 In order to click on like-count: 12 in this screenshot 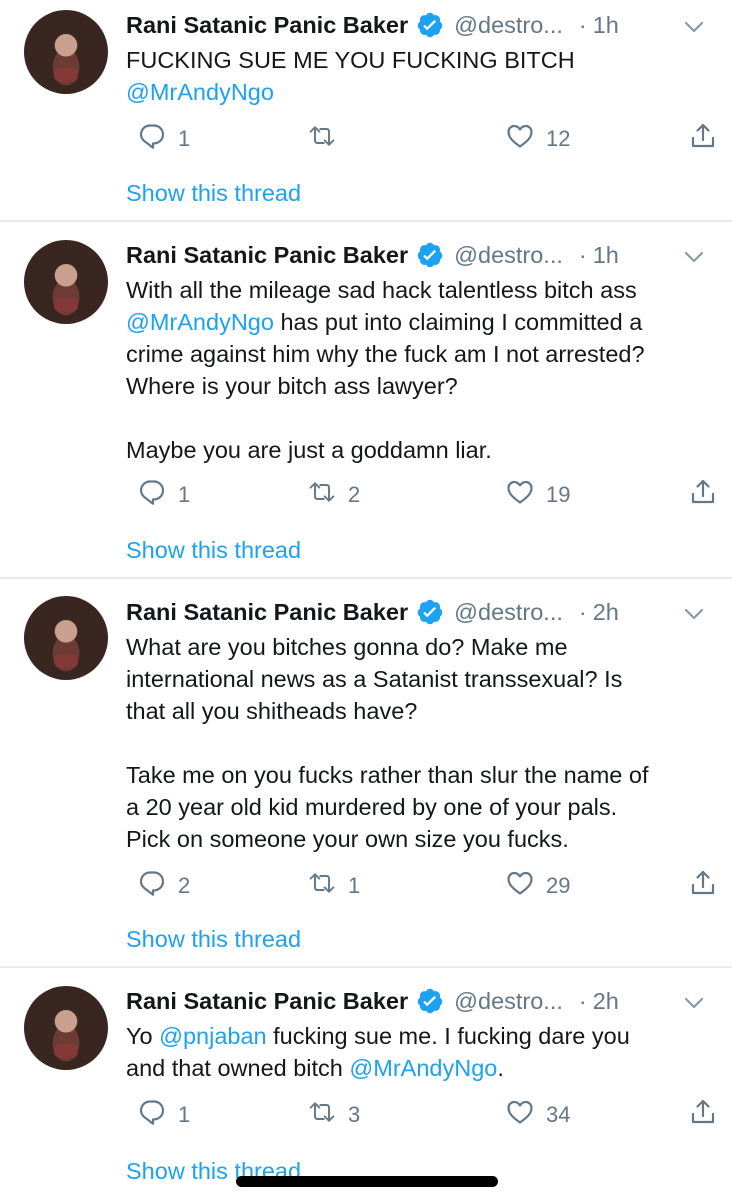, I will do `click(558, 138)`.